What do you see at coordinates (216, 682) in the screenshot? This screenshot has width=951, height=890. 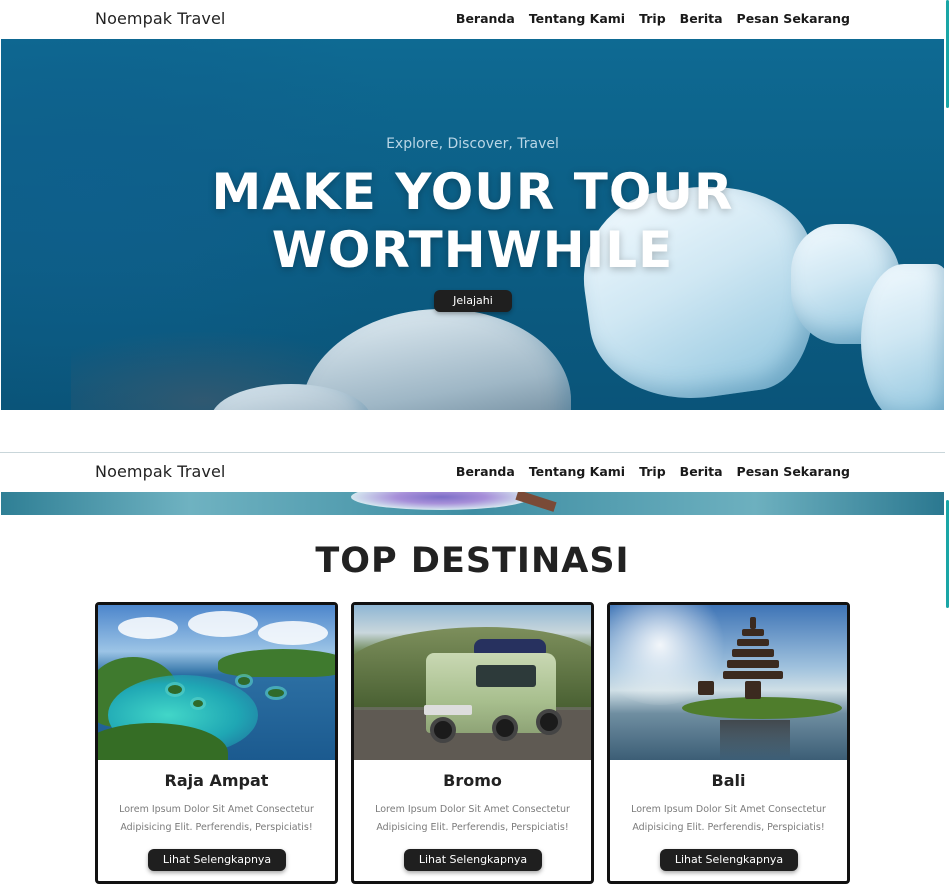 I see `destination-photo-raja-ampat` at bounding box center [216, 682].